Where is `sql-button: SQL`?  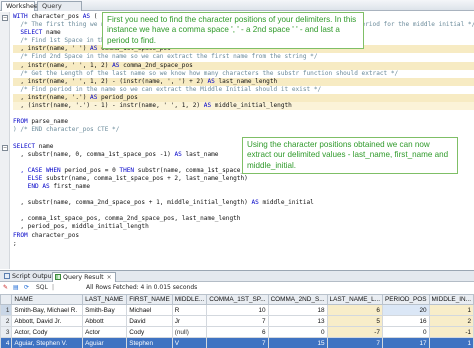
sql-button: SQL is located at coordinates (42, 288).